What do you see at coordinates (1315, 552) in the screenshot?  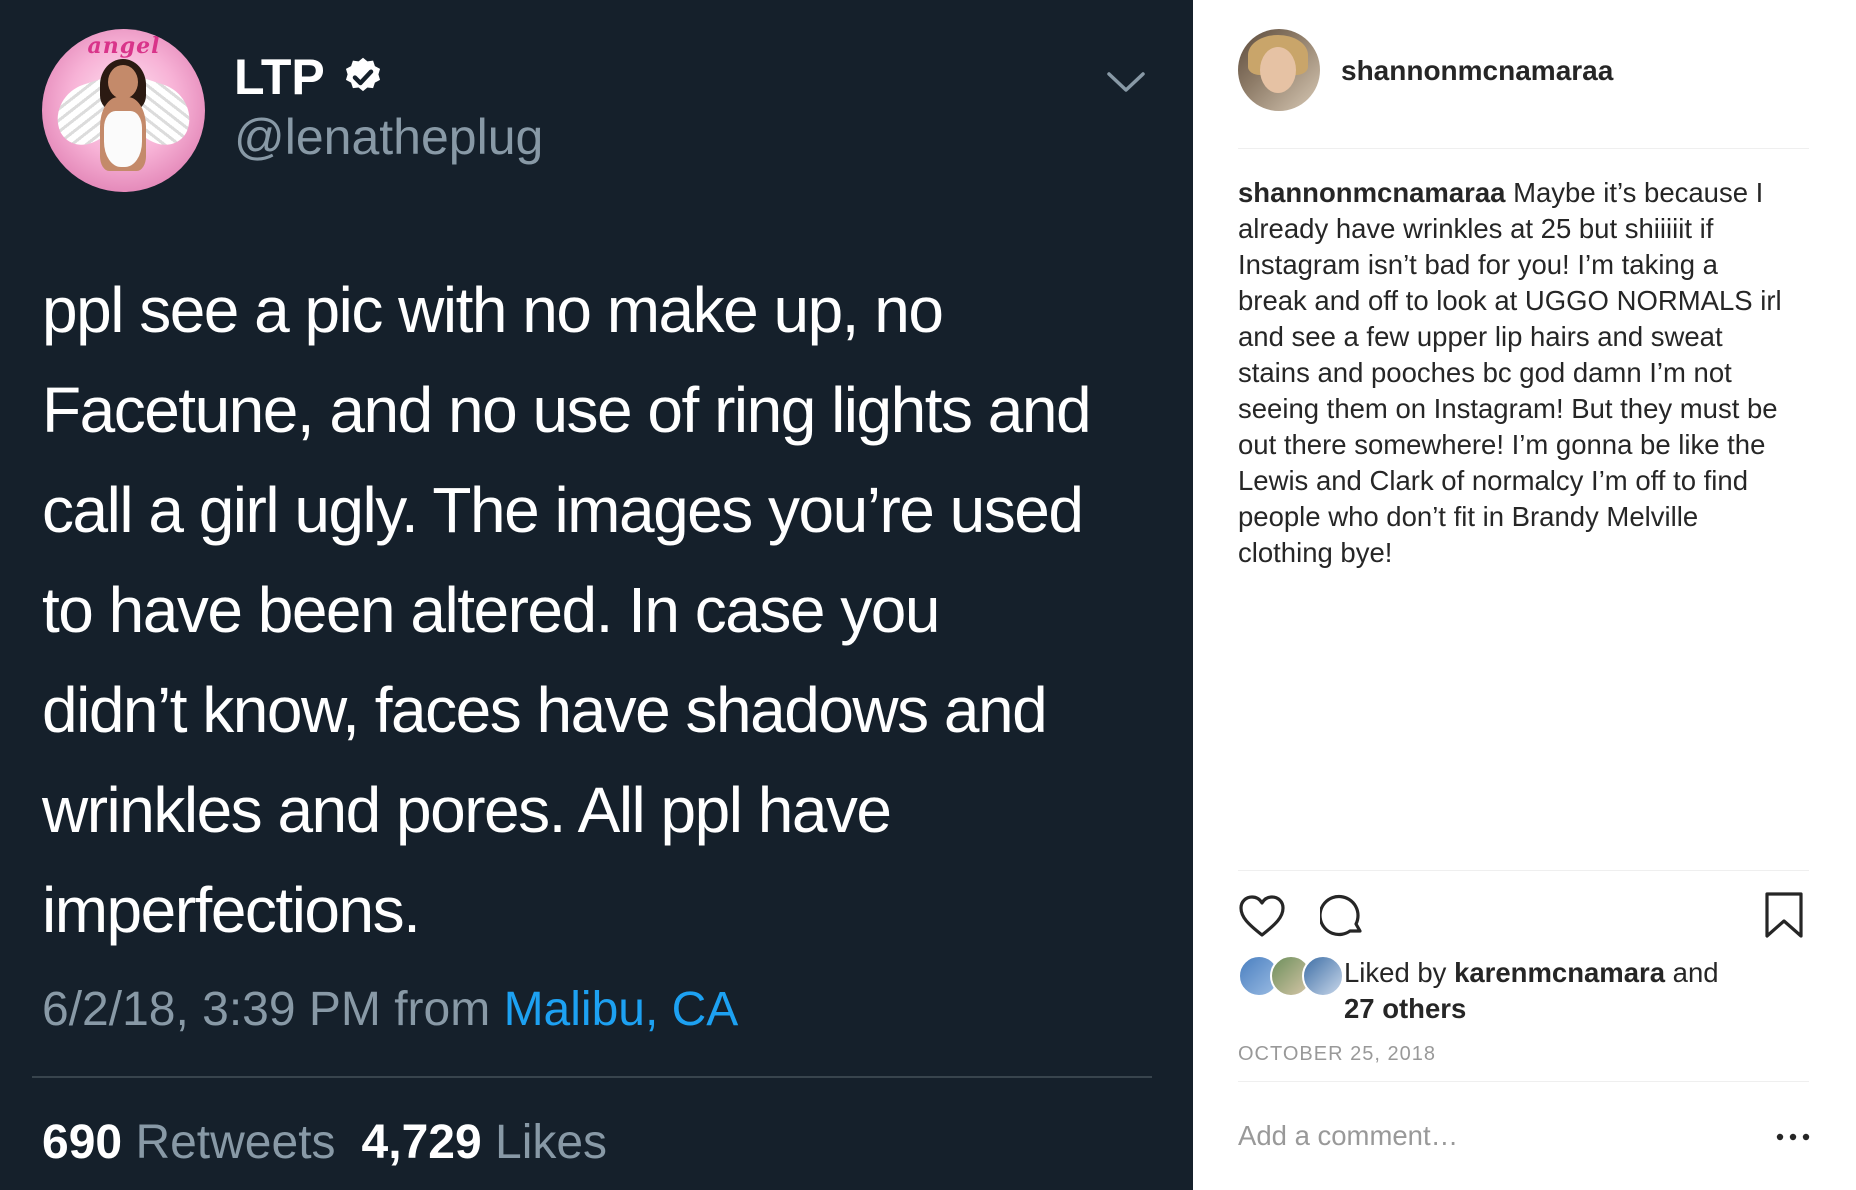 I see `caption-line: clothing bye!` at bounding box center [1315, 552].